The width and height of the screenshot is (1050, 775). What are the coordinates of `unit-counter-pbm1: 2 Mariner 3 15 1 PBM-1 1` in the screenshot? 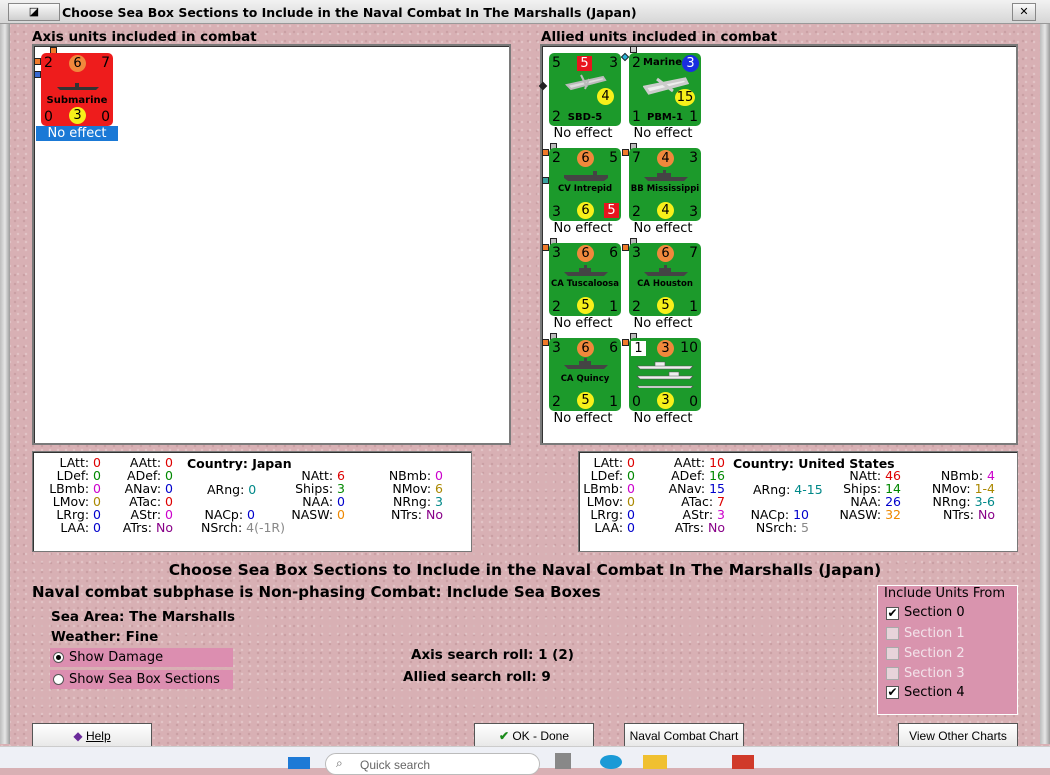 It's located at (665, 89).